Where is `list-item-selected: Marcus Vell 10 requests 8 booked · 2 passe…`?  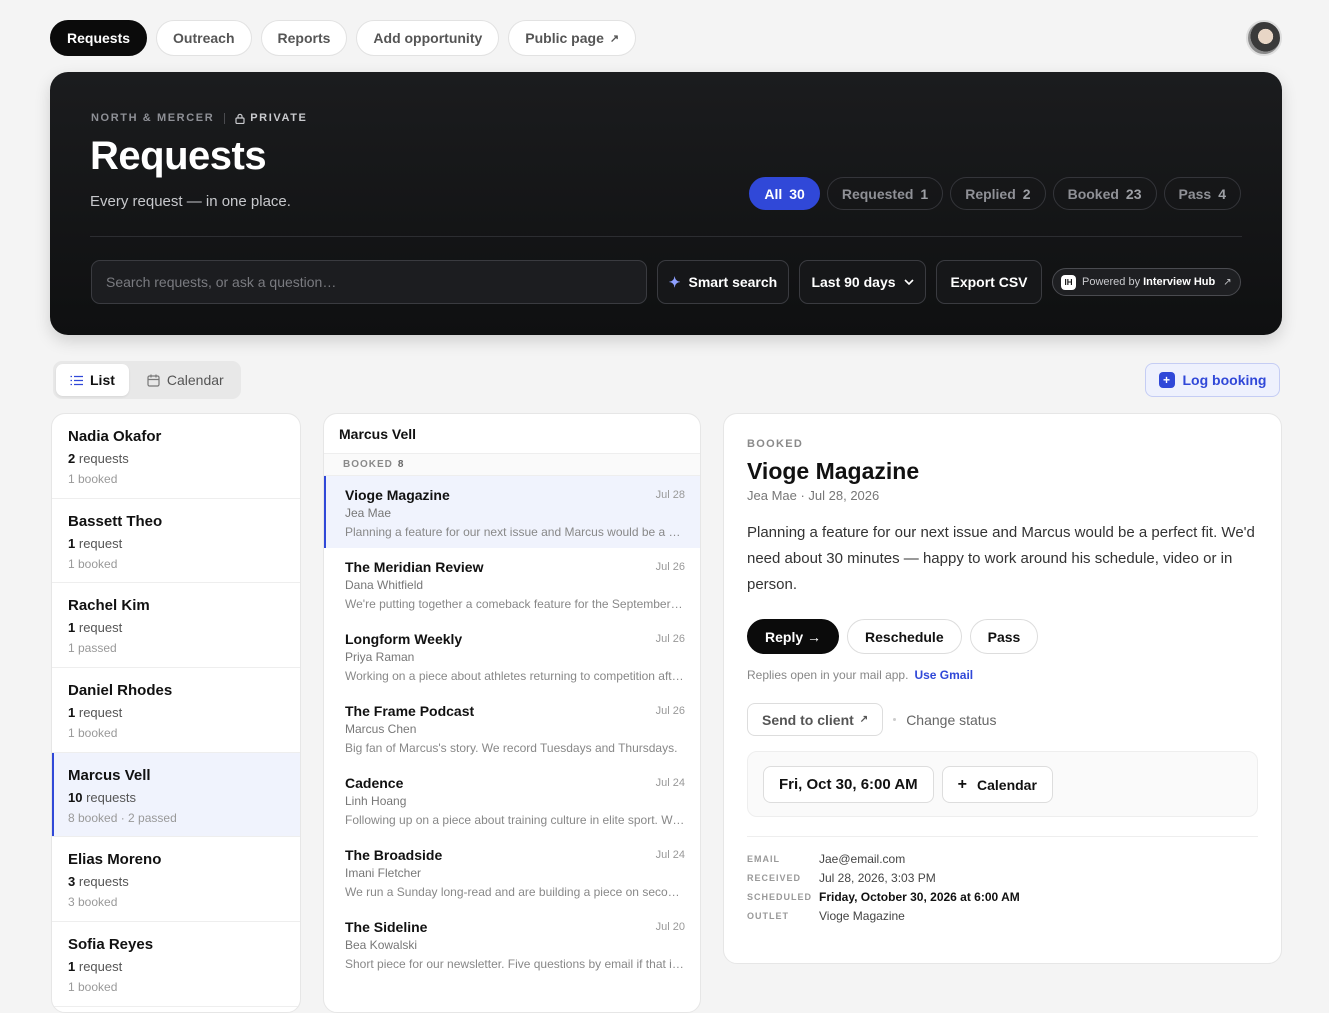 list-item-selected: Marcus Vell 10 requests 8 booked · 2 passe… is located at coordinates (176, 795).